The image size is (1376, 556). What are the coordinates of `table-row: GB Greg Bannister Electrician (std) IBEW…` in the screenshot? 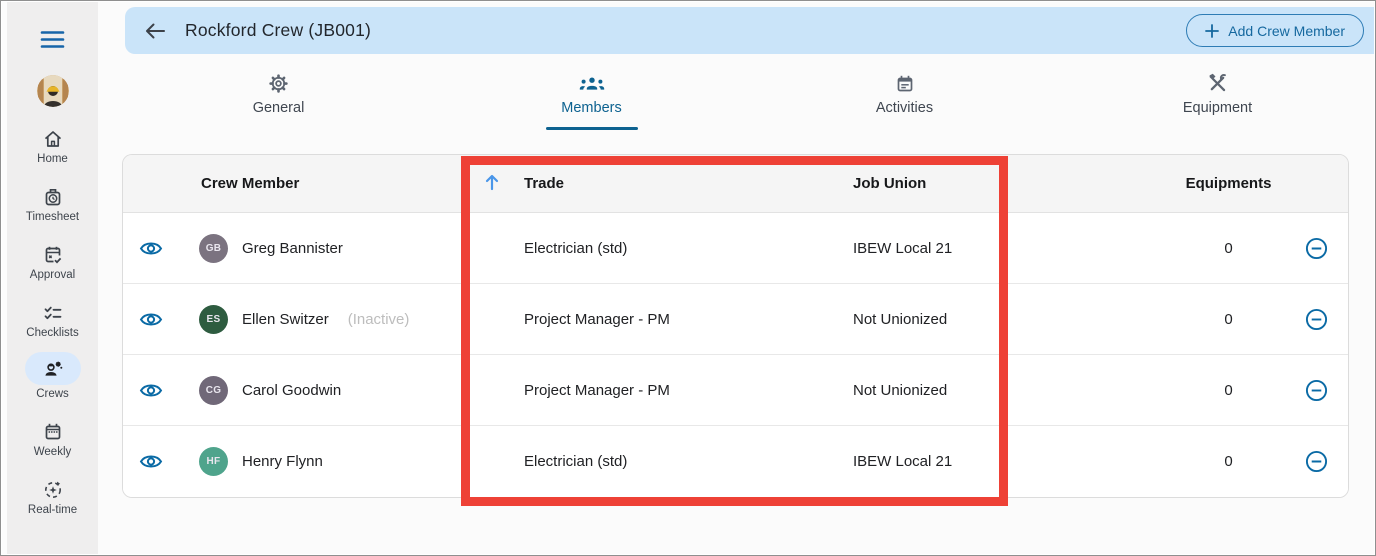 It's located at (735, 248).